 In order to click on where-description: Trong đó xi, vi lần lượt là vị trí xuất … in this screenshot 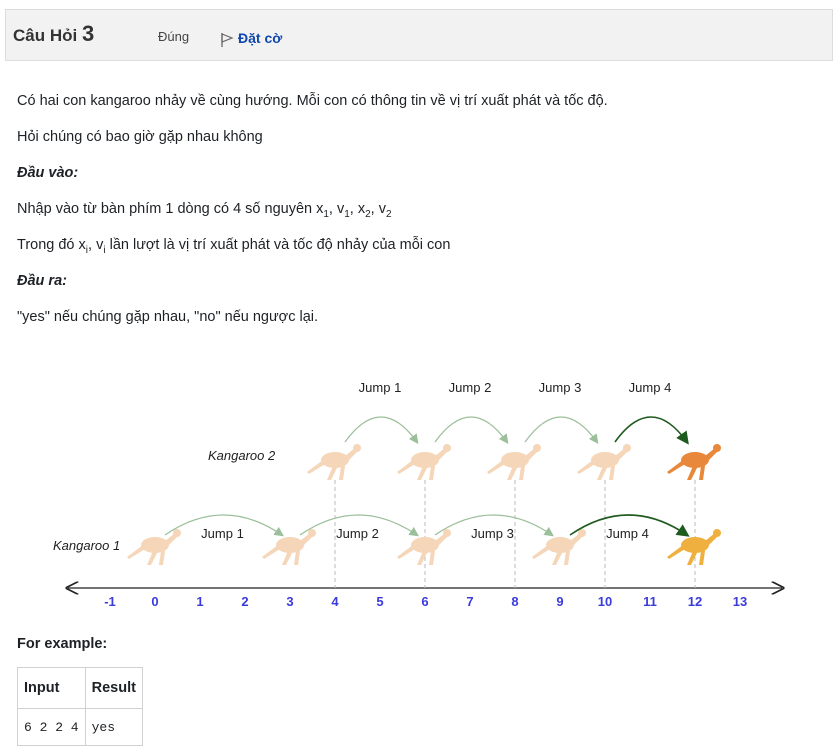, I will do `click(233, 246)`.